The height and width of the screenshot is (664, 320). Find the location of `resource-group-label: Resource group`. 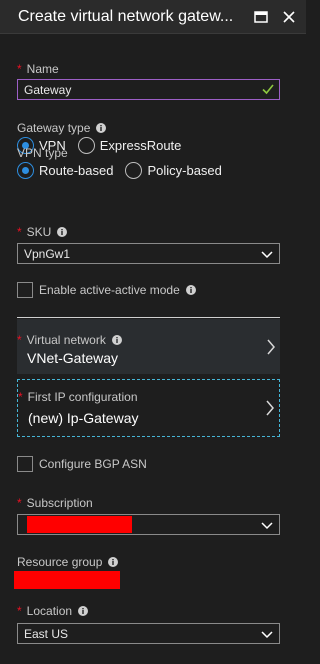

resource-group-label: Resource group is located at coordinates (68, 562).